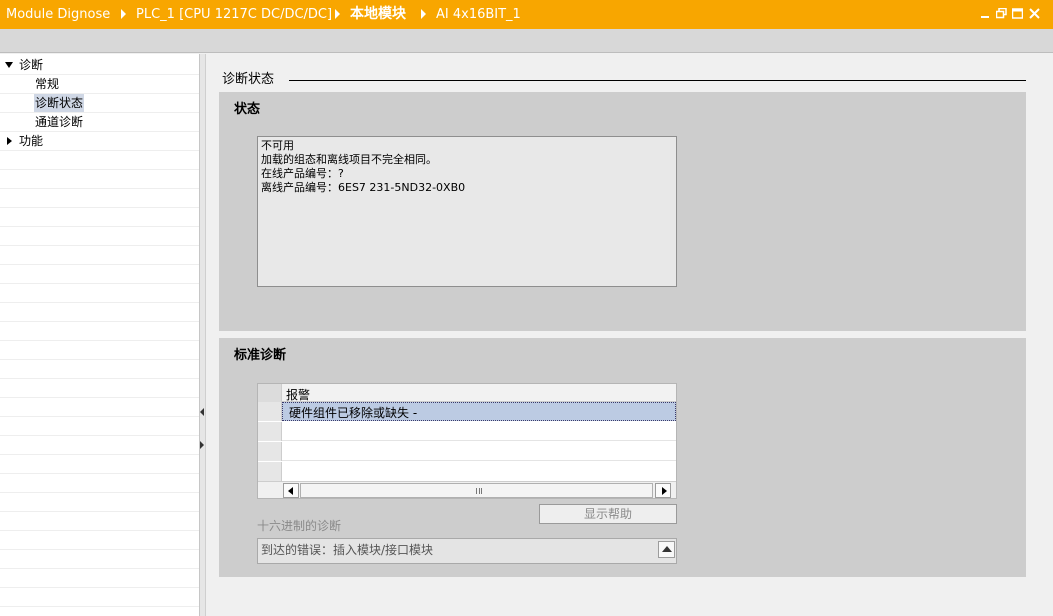 This screenshot has width=1053, height=616. Describe the element at coordinates (467, 551) in the screenshot. I see `hex-diagnostics-box: 到达的错误：插入模块/接口模块` at that location.